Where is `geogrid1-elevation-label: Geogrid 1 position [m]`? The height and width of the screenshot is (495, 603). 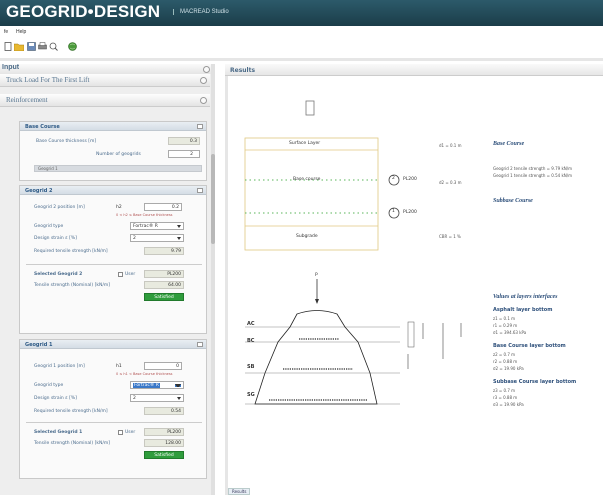 geogrid1-elevation-label: Geogrid 1 position [m] is located at coordinates (59, 366).